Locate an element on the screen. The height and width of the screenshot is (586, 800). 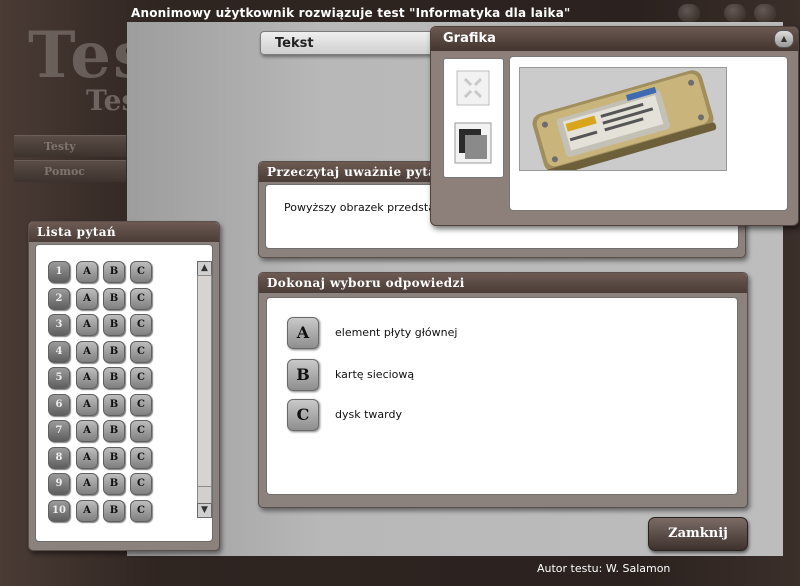
answers-panel-title: Dokonaj wyboru odpowiedzi is located at coordinates (503, 283).